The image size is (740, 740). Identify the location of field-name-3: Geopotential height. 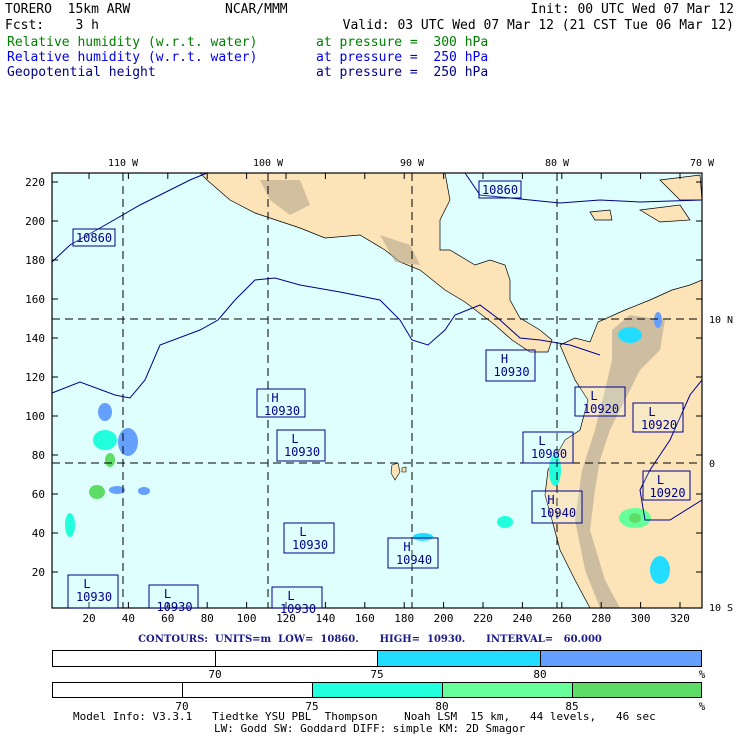
(81, 72).